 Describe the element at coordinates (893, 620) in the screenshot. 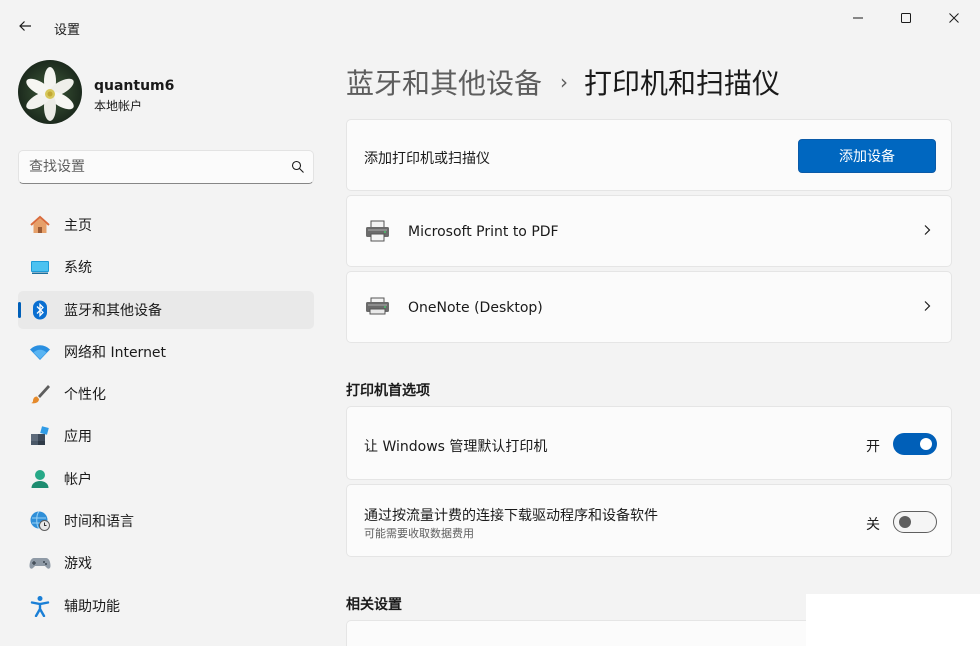

I see `corner-overlay` at that location.